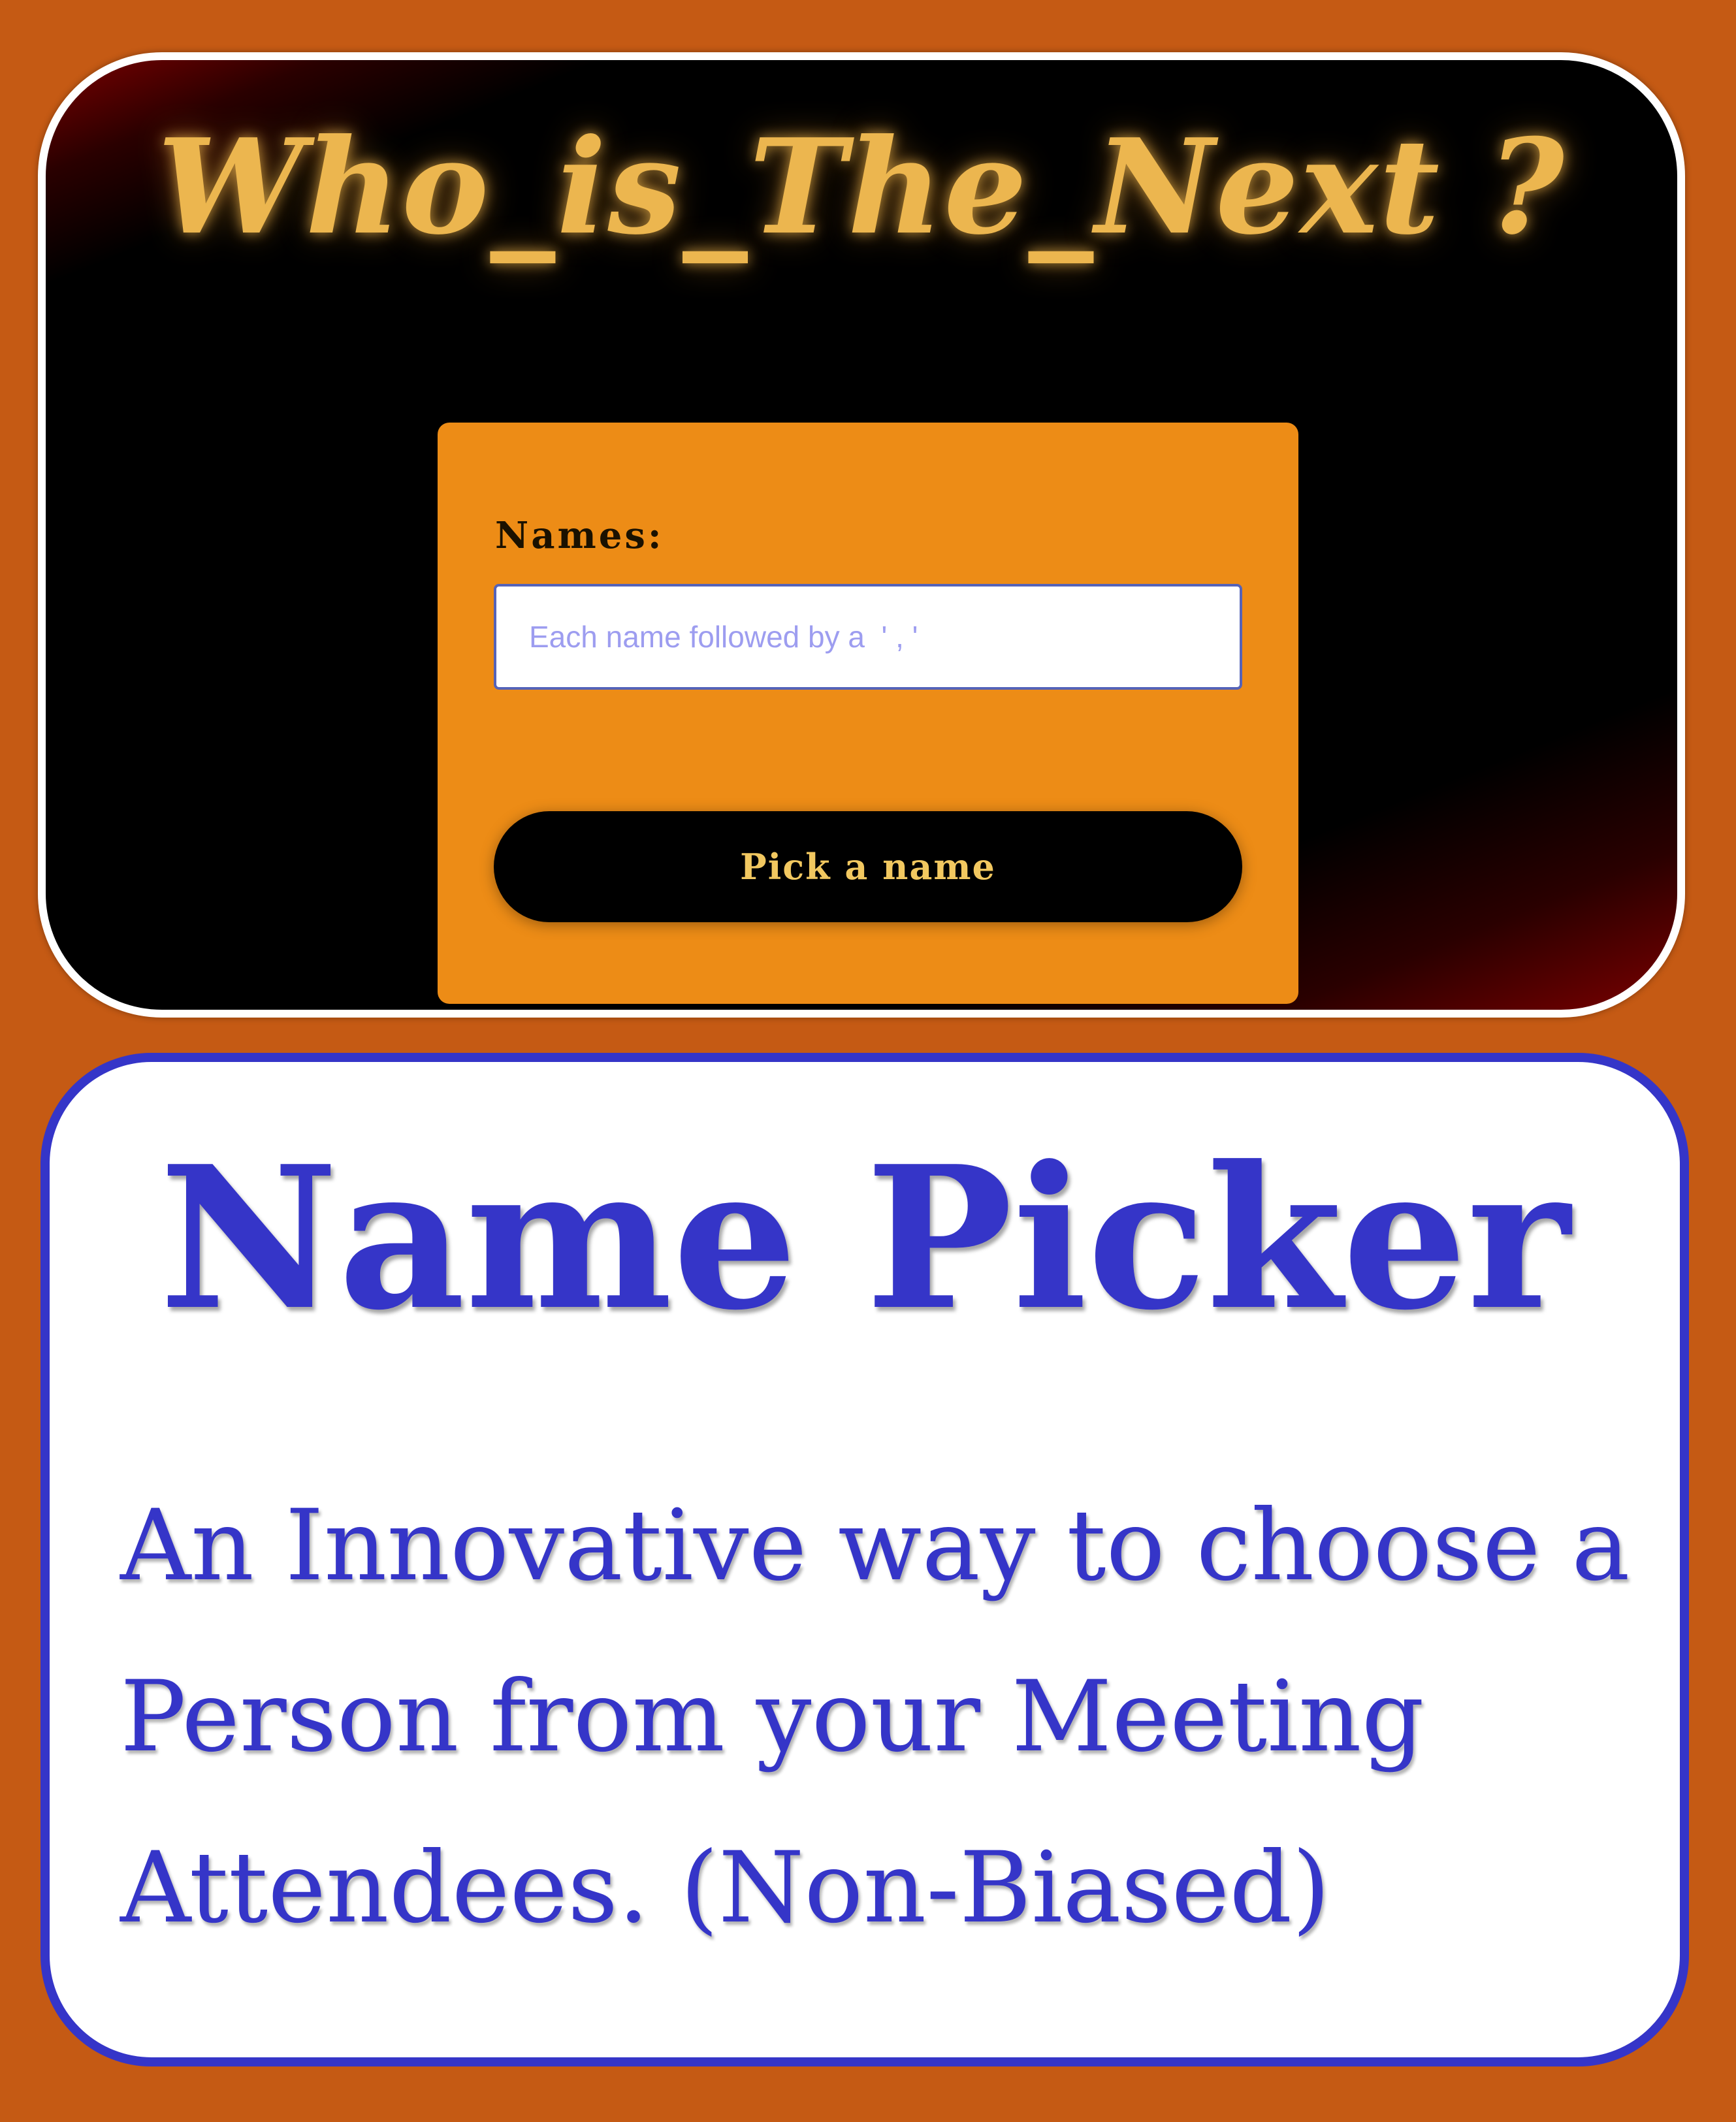 This screenshot has width=1736, height=2122. Describe the element at coordinates (862, 187) in the screenshot. I see `app-title: Who_is_The_Next ?` at that location.